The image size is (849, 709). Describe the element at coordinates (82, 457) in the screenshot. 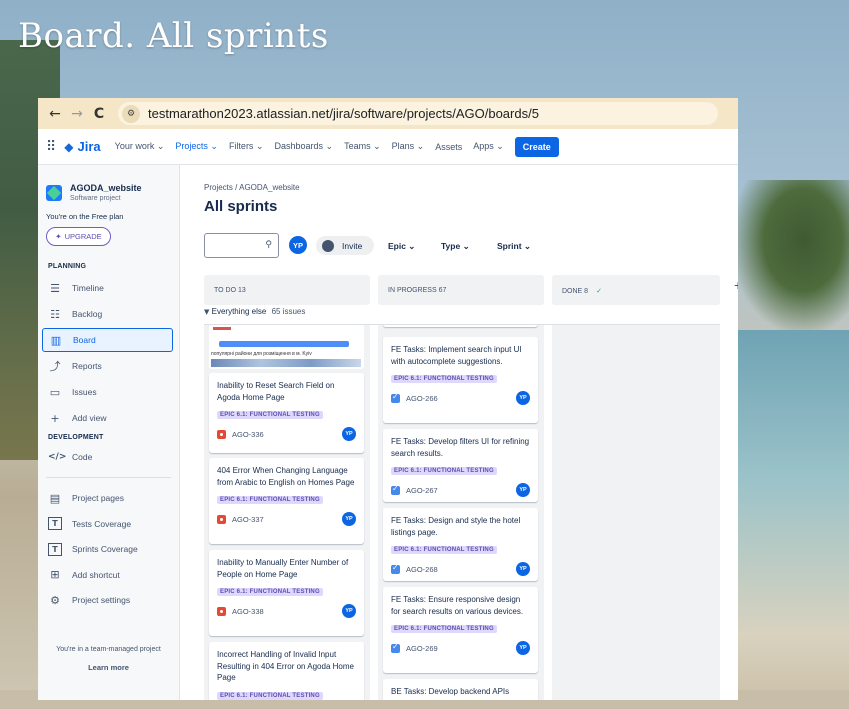

I see `sidebar-item-label: Code` at that location.